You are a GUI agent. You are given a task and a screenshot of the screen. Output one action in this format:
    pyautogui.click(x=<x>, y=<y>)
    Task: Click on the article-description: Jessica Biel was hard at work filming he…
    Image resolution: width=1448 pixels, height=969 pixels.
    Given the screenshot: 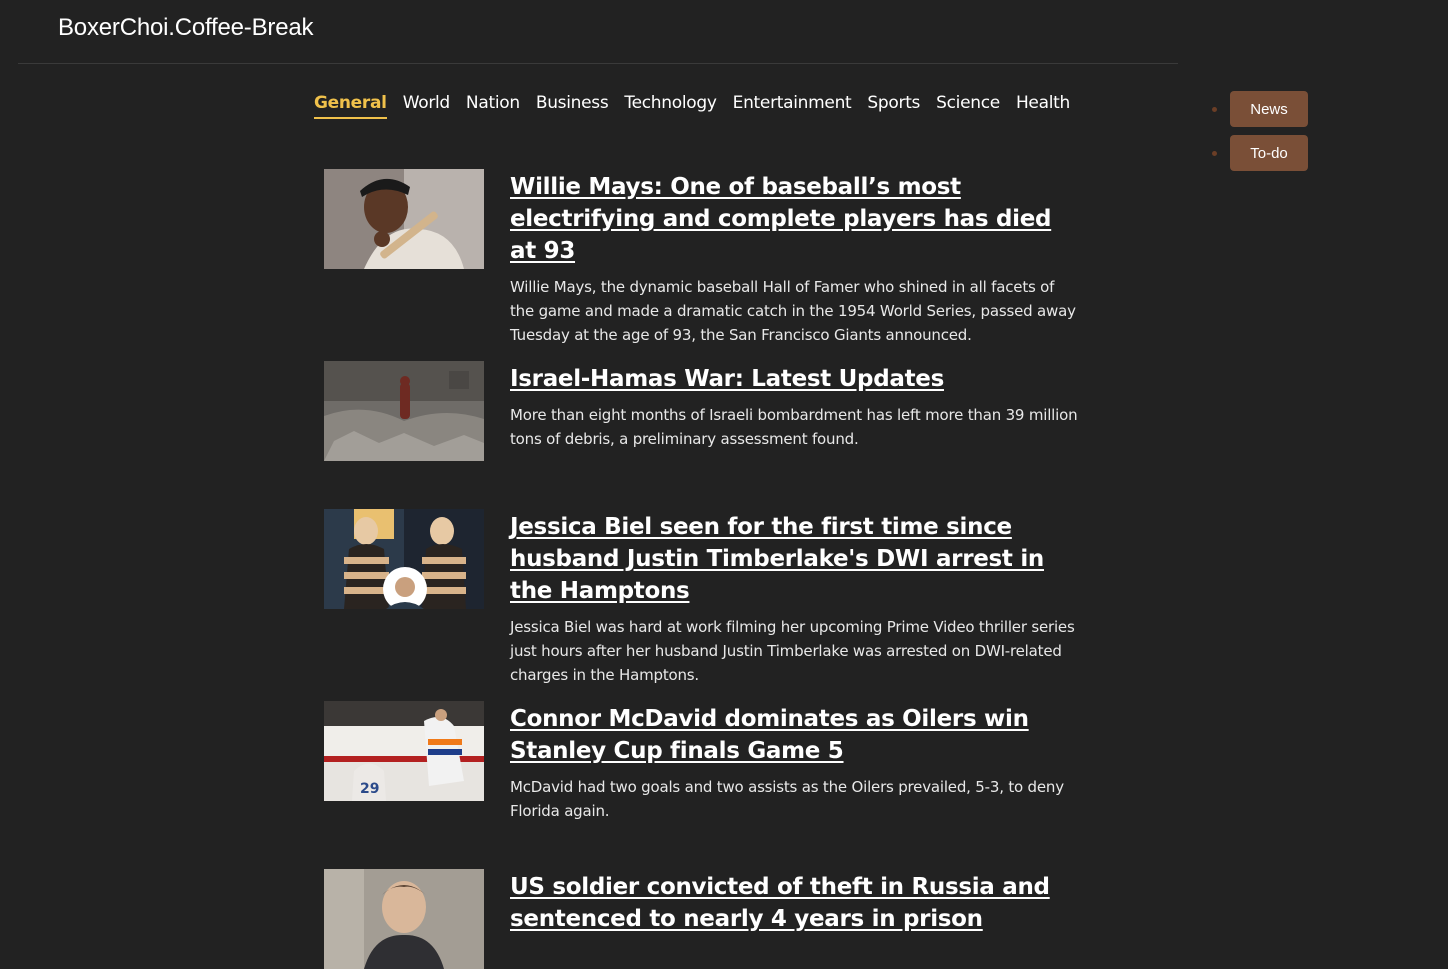 What is the action you would take?
    pyautogui.click(x=792, y=651)
    